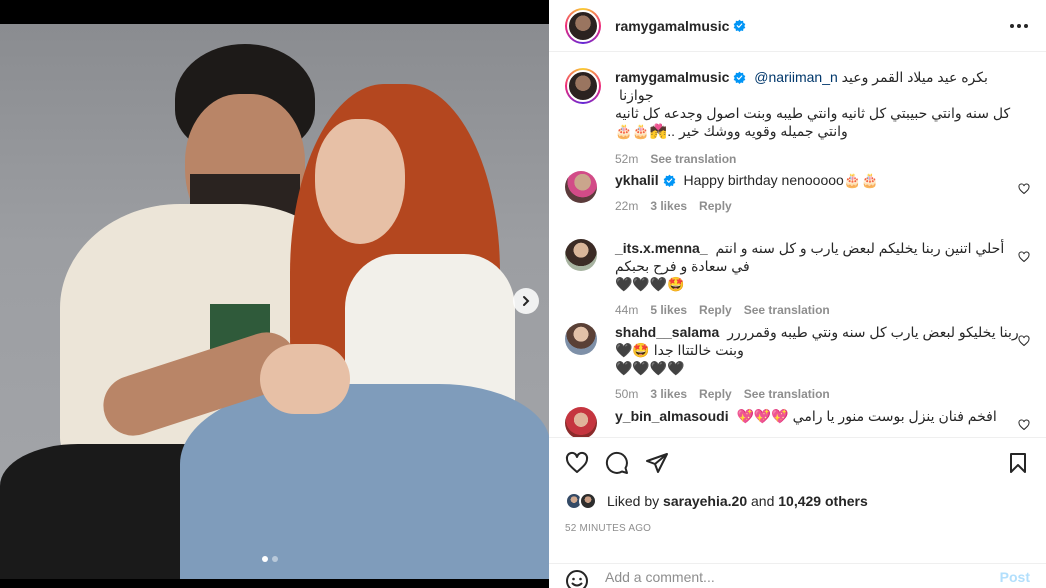 Image resolution: width=1046 pixels, height=588 pixels. I want to click on save-button, so click(1018, 463).